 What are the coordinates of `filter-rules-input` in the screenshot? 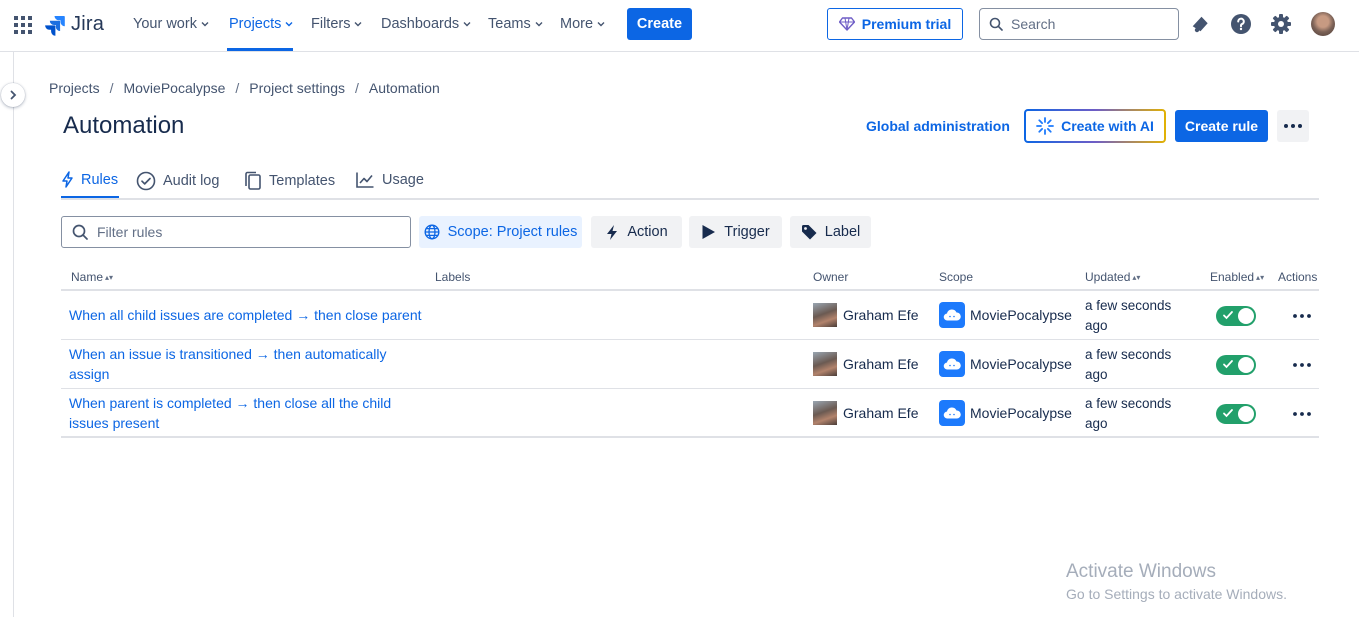 It's located at (247, 232).